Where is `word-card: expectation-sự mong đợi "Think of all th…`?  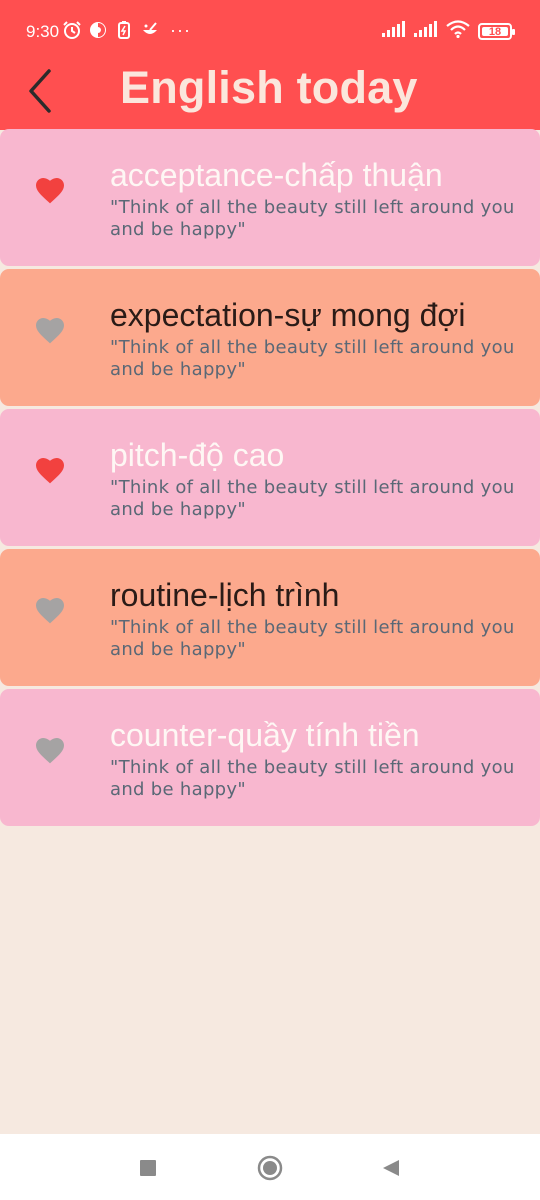 word-card: expectation-sự mong đợi "Think of all th… is located at coordinates (270, 337).